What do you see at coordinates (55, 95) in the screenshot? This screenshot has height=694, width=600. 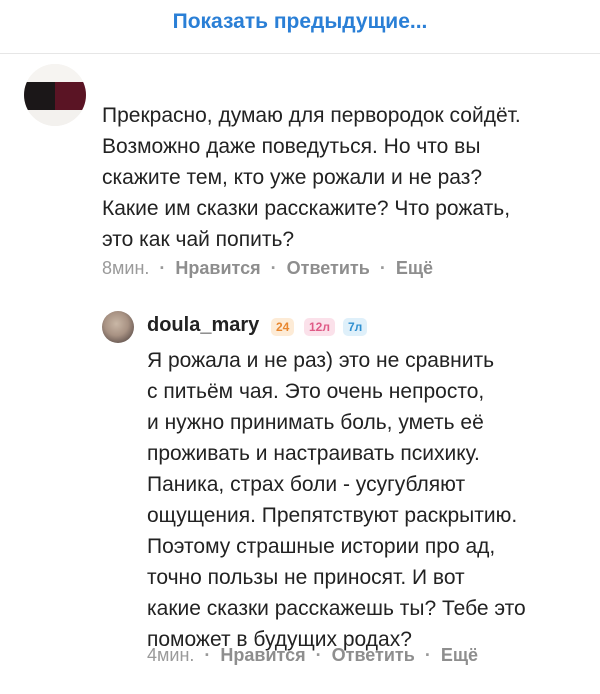 I see `avatar` at bounding box center [55, 95].